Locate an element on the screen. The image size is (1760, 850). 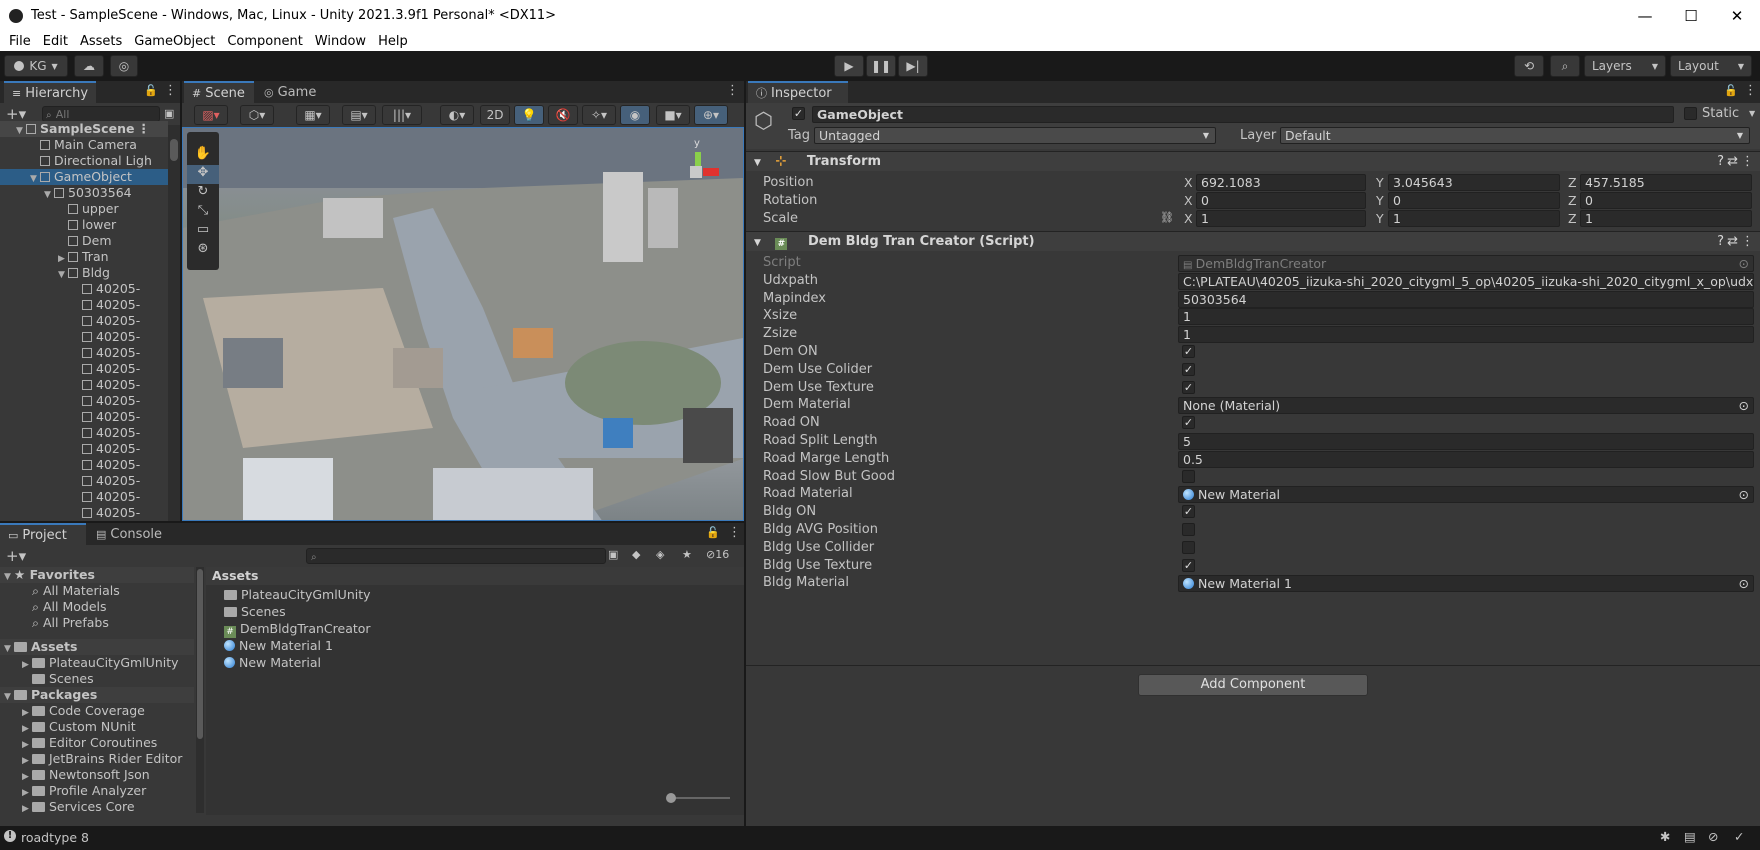
hierarchy-scene-row: ▼ SampleScene ⋮ is located at coordinates (84, 129).